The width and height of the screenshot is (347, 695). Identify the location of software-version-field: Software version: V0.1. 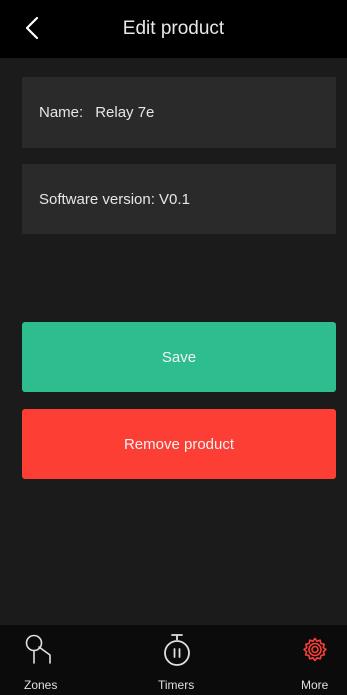
(179, 199).